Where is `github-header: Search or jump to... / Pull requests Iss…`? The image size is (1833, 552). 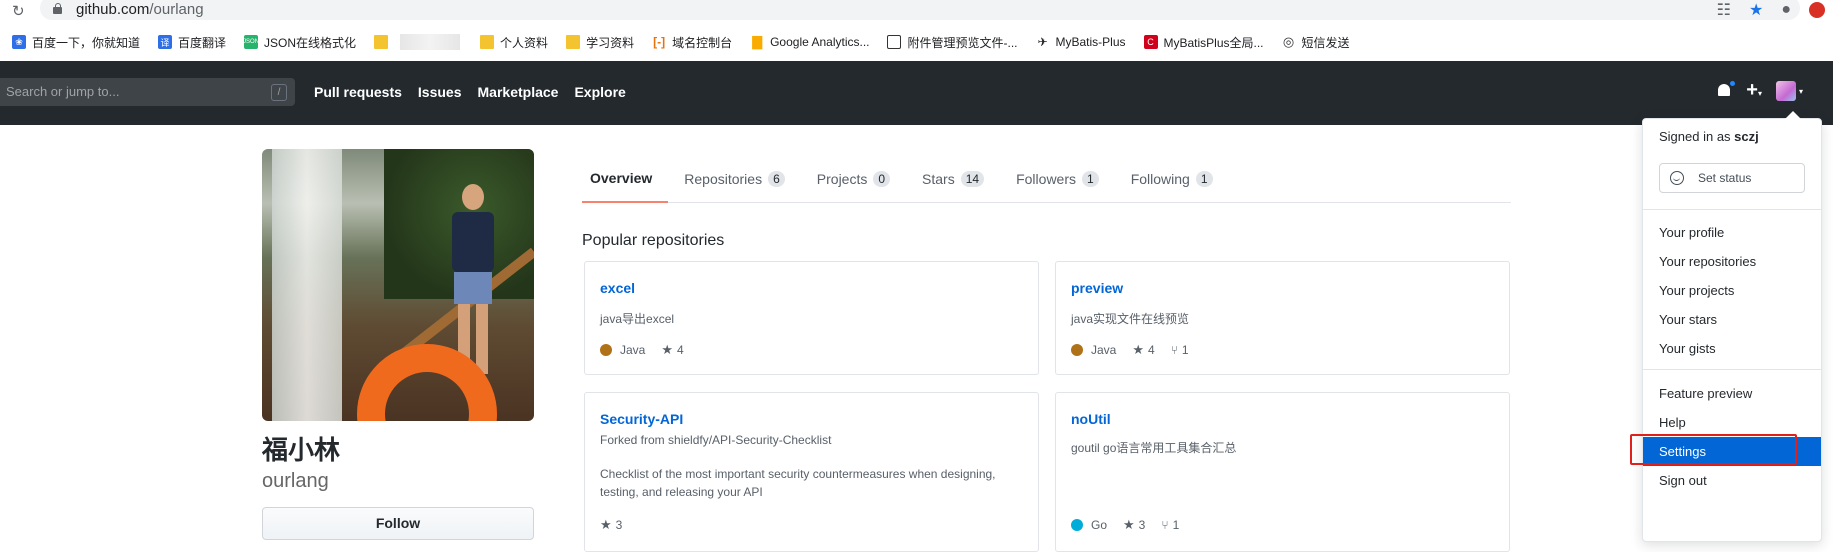 github-header: Search or jump to... / Pull requests Iss… is located at coordinates (916, 93).